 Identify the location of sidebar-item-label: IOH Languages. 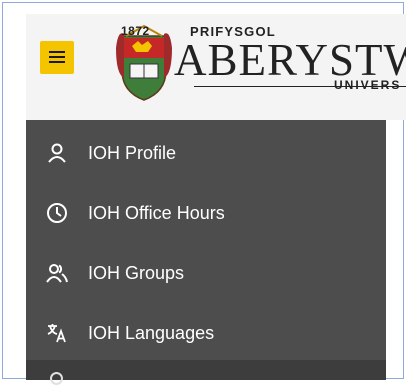
(151, 333).